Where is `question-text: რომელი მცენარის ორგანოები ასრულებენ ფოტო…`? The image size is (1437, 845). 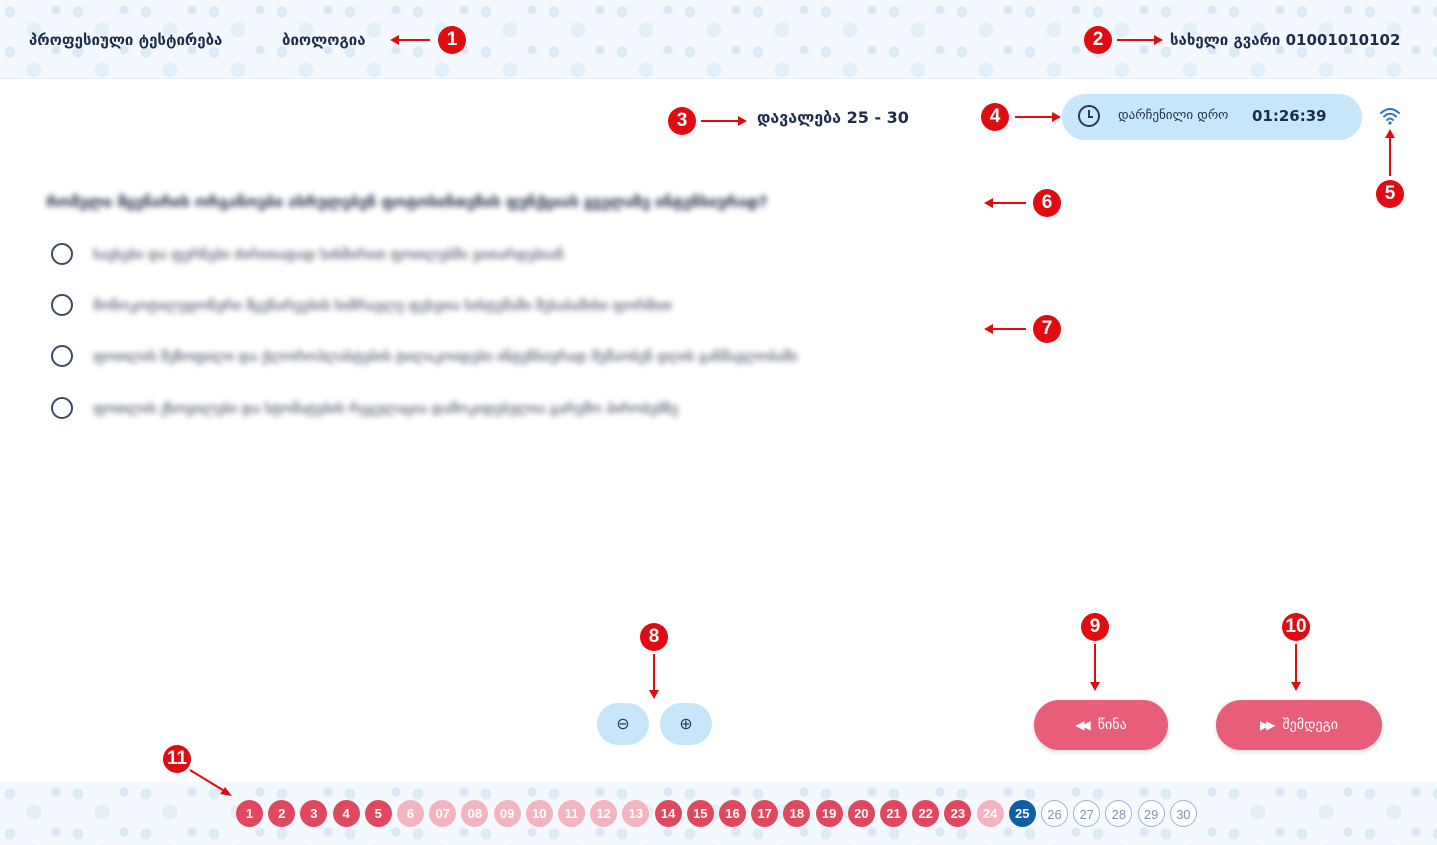 question-text: რომელი მცენარის ორგანოები ასრულებენ ფოტო… is located at coordinates (407, 202).